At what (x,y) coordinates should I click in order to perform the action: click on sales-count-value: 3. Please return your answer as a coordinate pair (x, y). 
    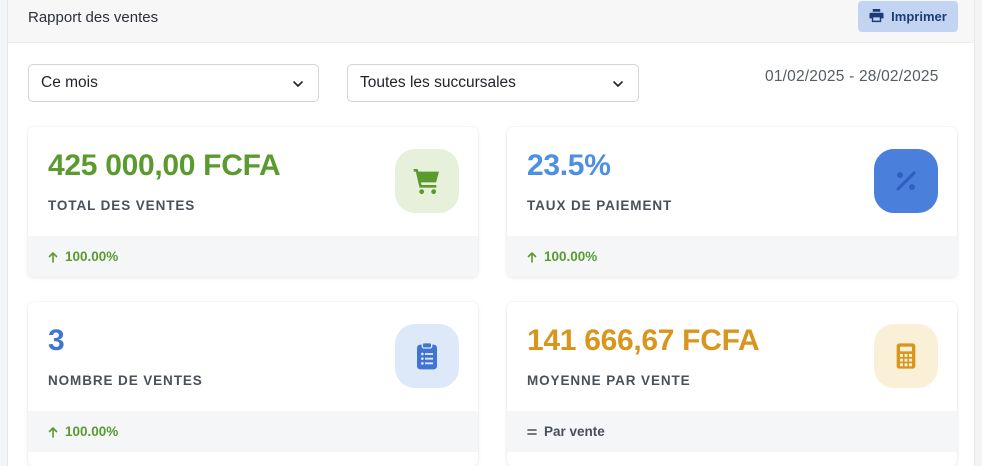
    Looking at the image, I should click on (56, 340).